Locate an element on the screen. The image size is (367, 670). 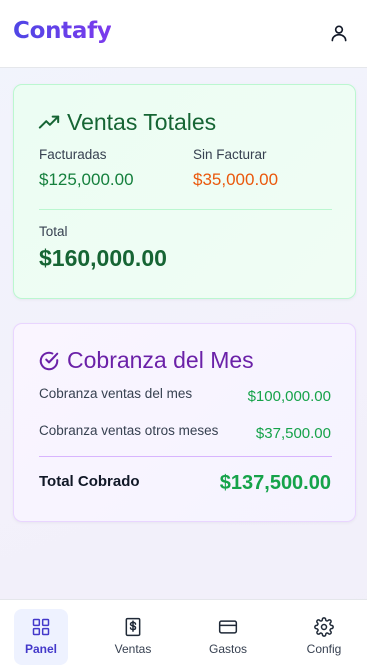
check-circle-icon is located at coordinates (49, 361).